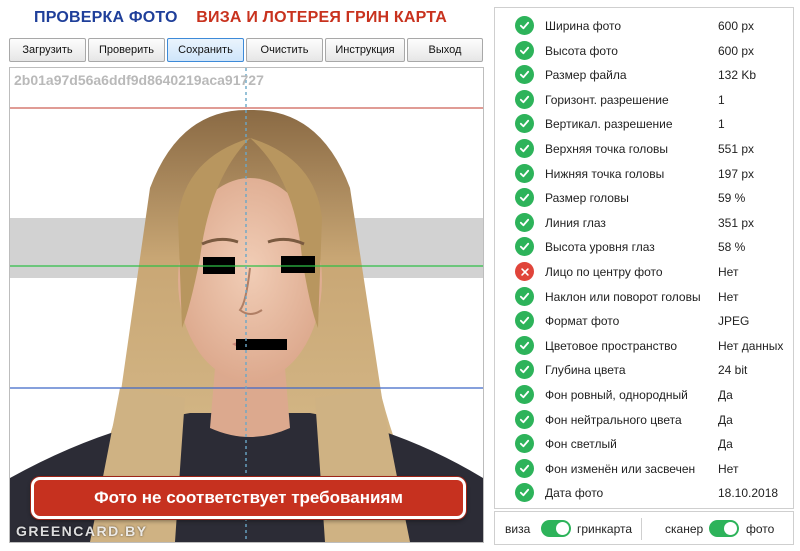  Describe the element at coordinates (582, 321) in the screenshot. I see `check-label: Формат фото` at that location.